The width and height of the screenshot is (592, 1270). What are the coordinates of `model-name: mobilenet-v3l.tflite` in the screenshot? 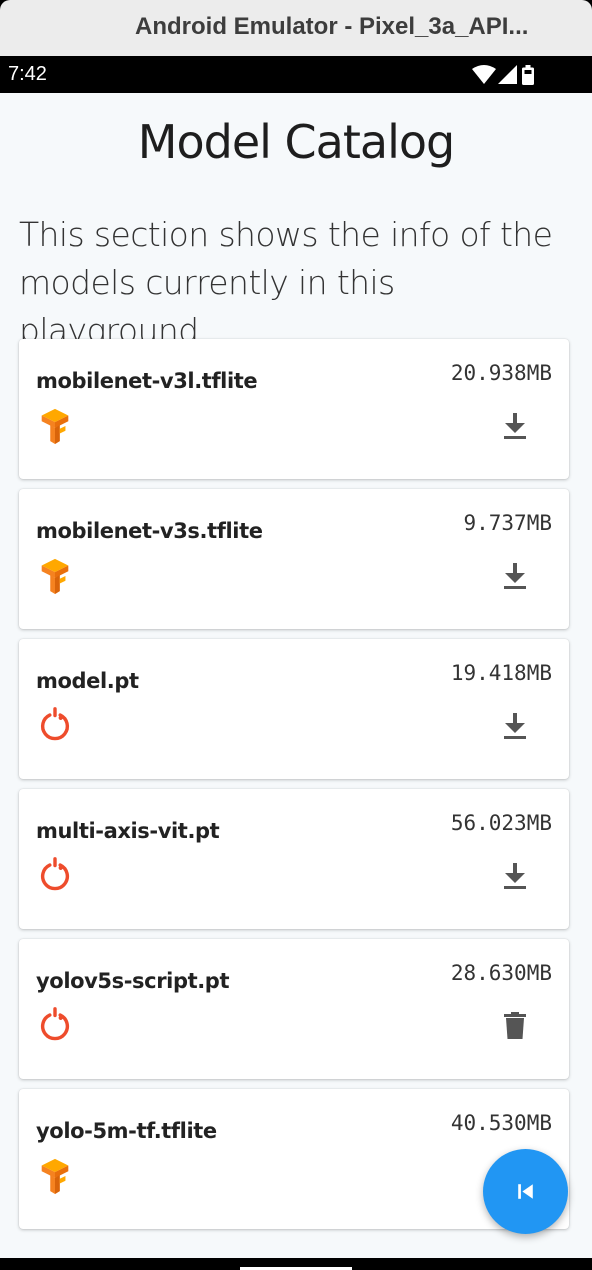 It's located at (147, 381).